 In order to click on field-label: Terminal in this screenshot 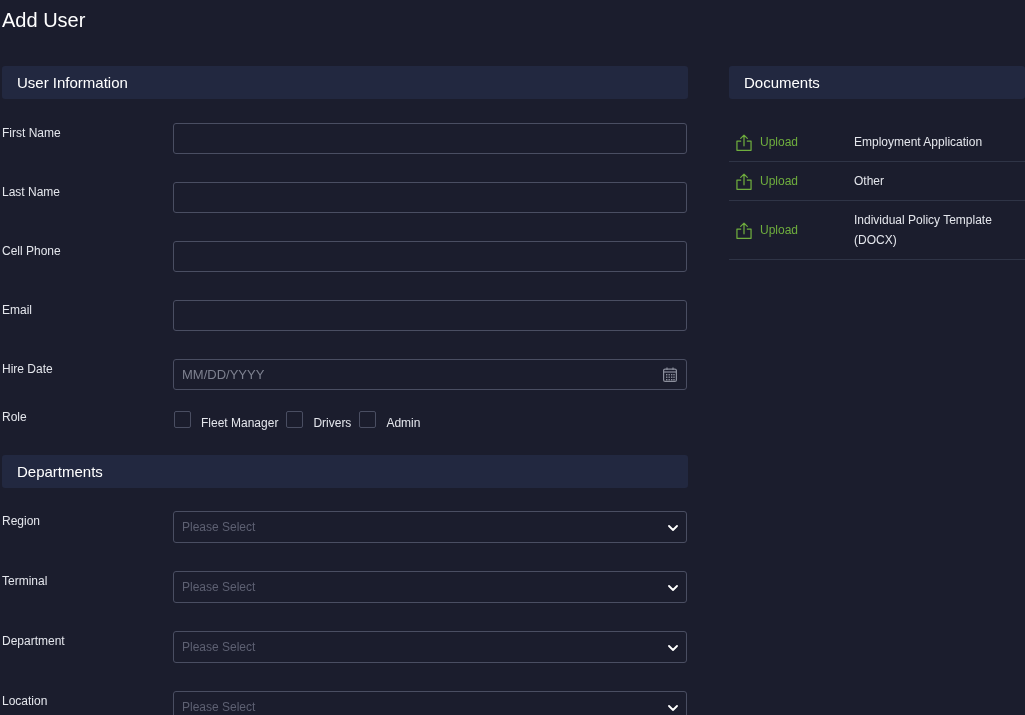, I will do `click(25, 581)`.